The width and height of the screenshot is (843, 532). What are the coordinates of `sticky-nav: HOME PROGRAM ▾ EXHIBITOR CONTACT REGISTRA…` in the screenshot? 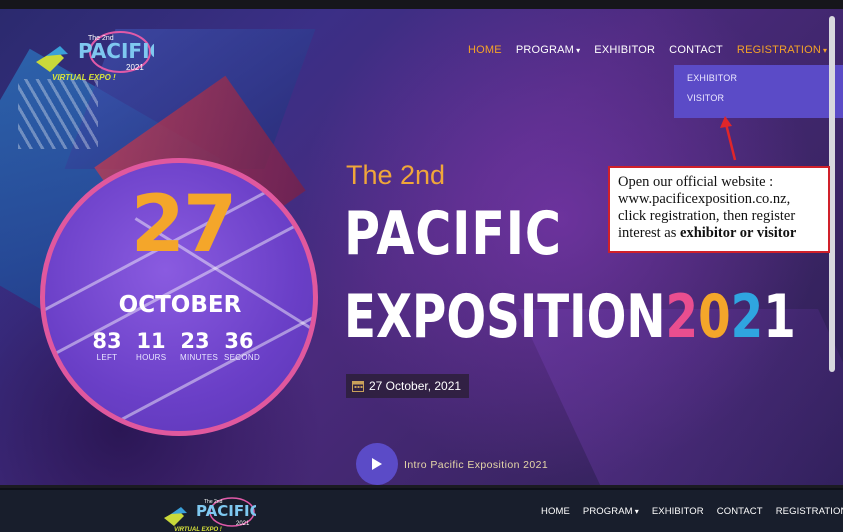 It's located at (692, 511).